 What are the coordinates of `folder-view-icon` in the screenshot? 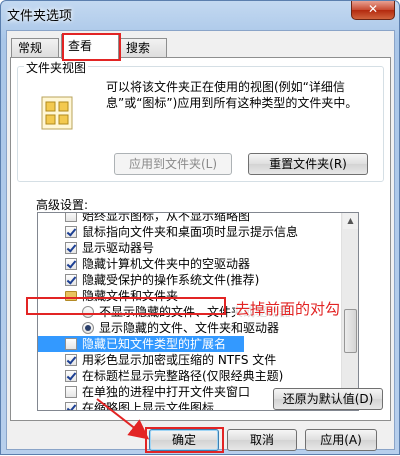 It's located at (57, 113).